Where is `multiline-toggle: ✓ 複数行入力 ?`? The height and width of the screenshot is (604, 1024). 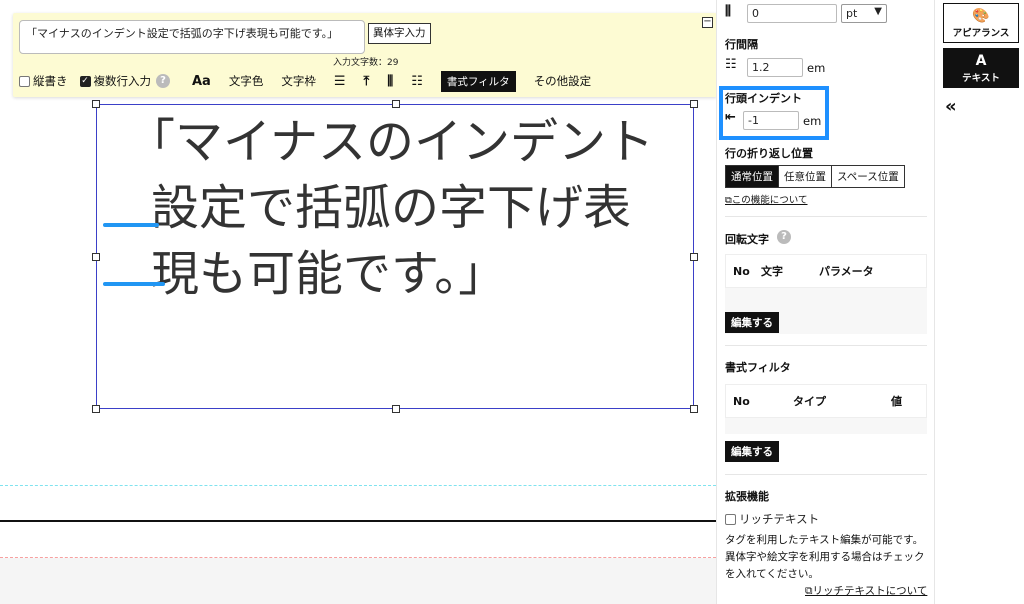
multiline-toggle: ✓ 複数行入力 ? is located at coordinates (124, 81).